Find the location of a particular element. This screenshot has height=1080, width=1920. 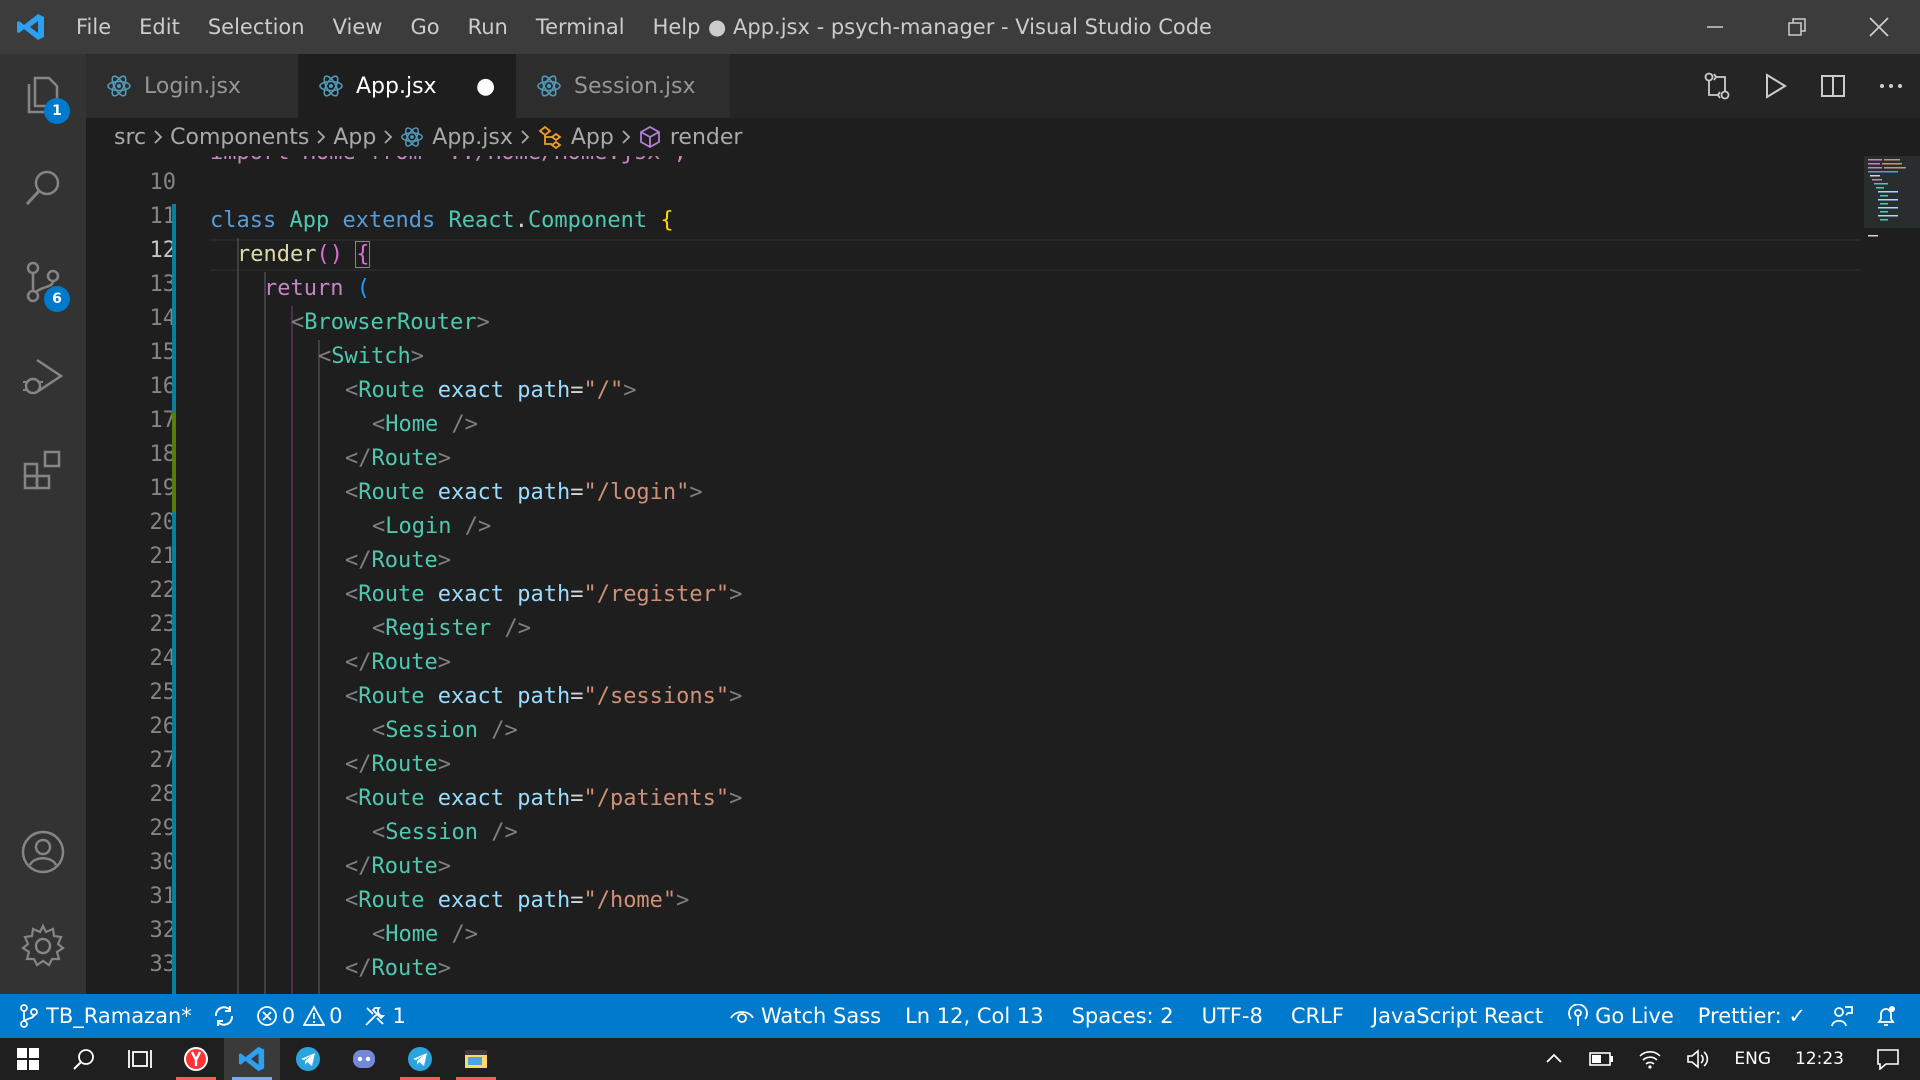

telegram-app is located at coordinates (308, 1059).